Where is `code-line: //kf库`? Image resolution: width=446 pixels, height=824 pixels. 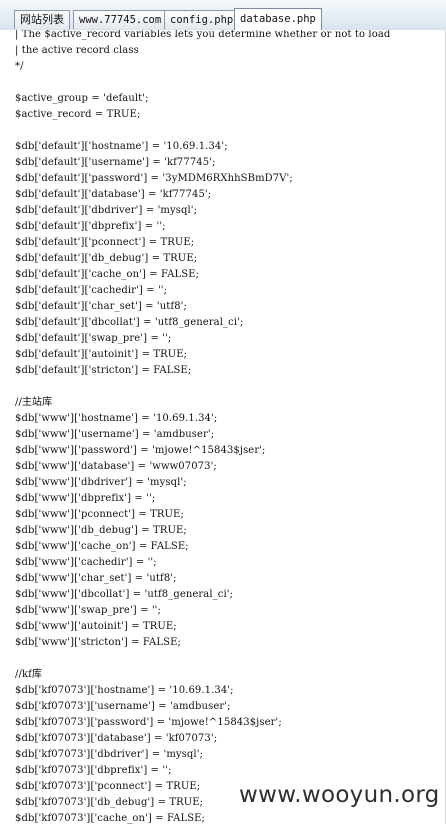 code-line: //kf库 is located at coordinates (28, 674).